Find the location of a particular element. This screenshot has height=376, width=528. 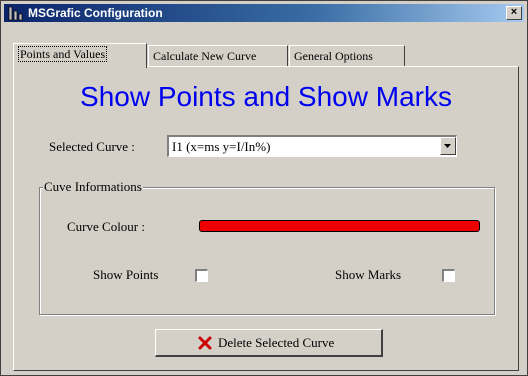

close-icon: × is located at coordinates (514, 12).